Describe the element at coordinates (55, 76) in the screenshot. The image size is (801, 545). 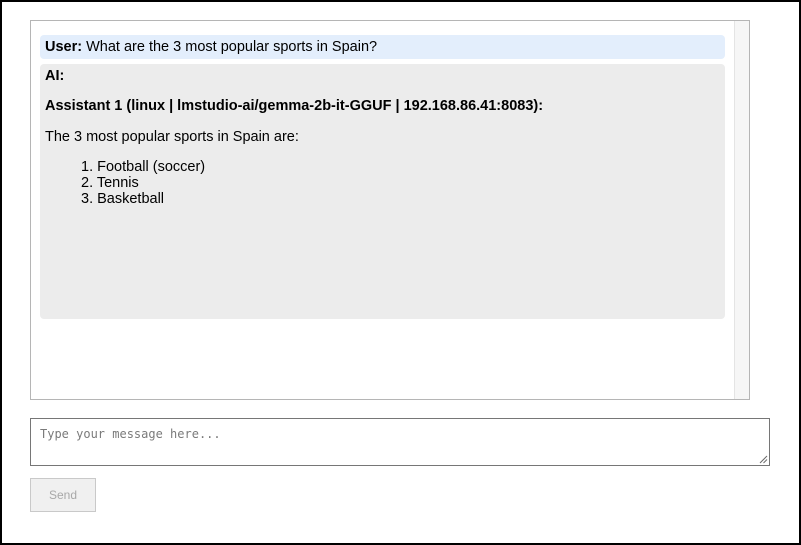
I see `ai-label: AI:` at that location.